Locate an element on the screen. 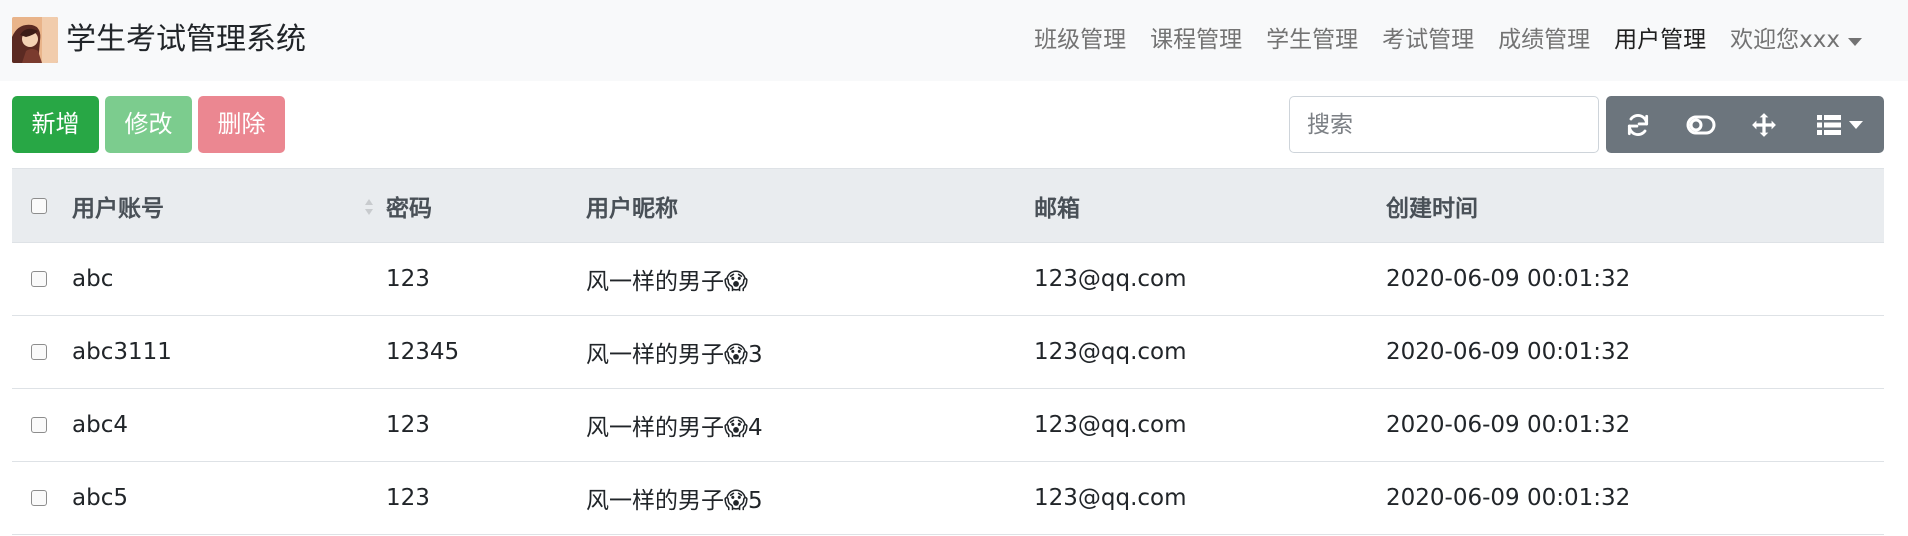 The width and height of the screenshot is (1908, 536). select-all-cell is located at coordinates (42, 205).